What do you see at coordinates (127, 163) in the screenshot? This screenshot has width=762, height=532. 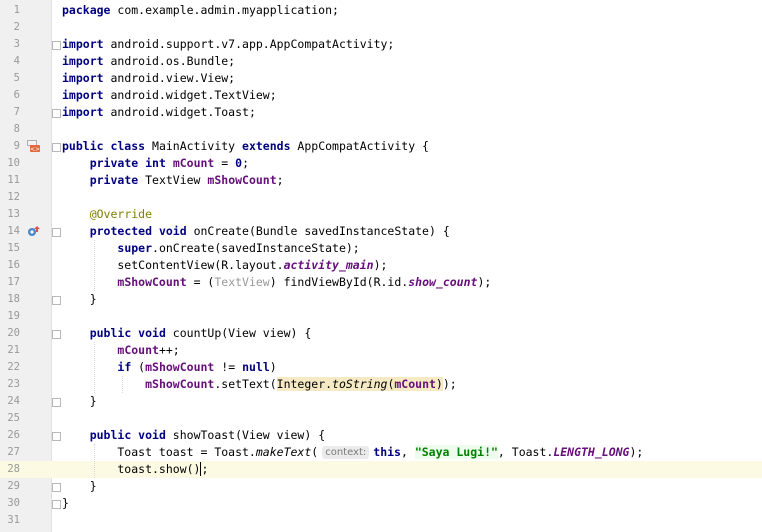 I see `code-token: private int` at bounding box center [127, 163].